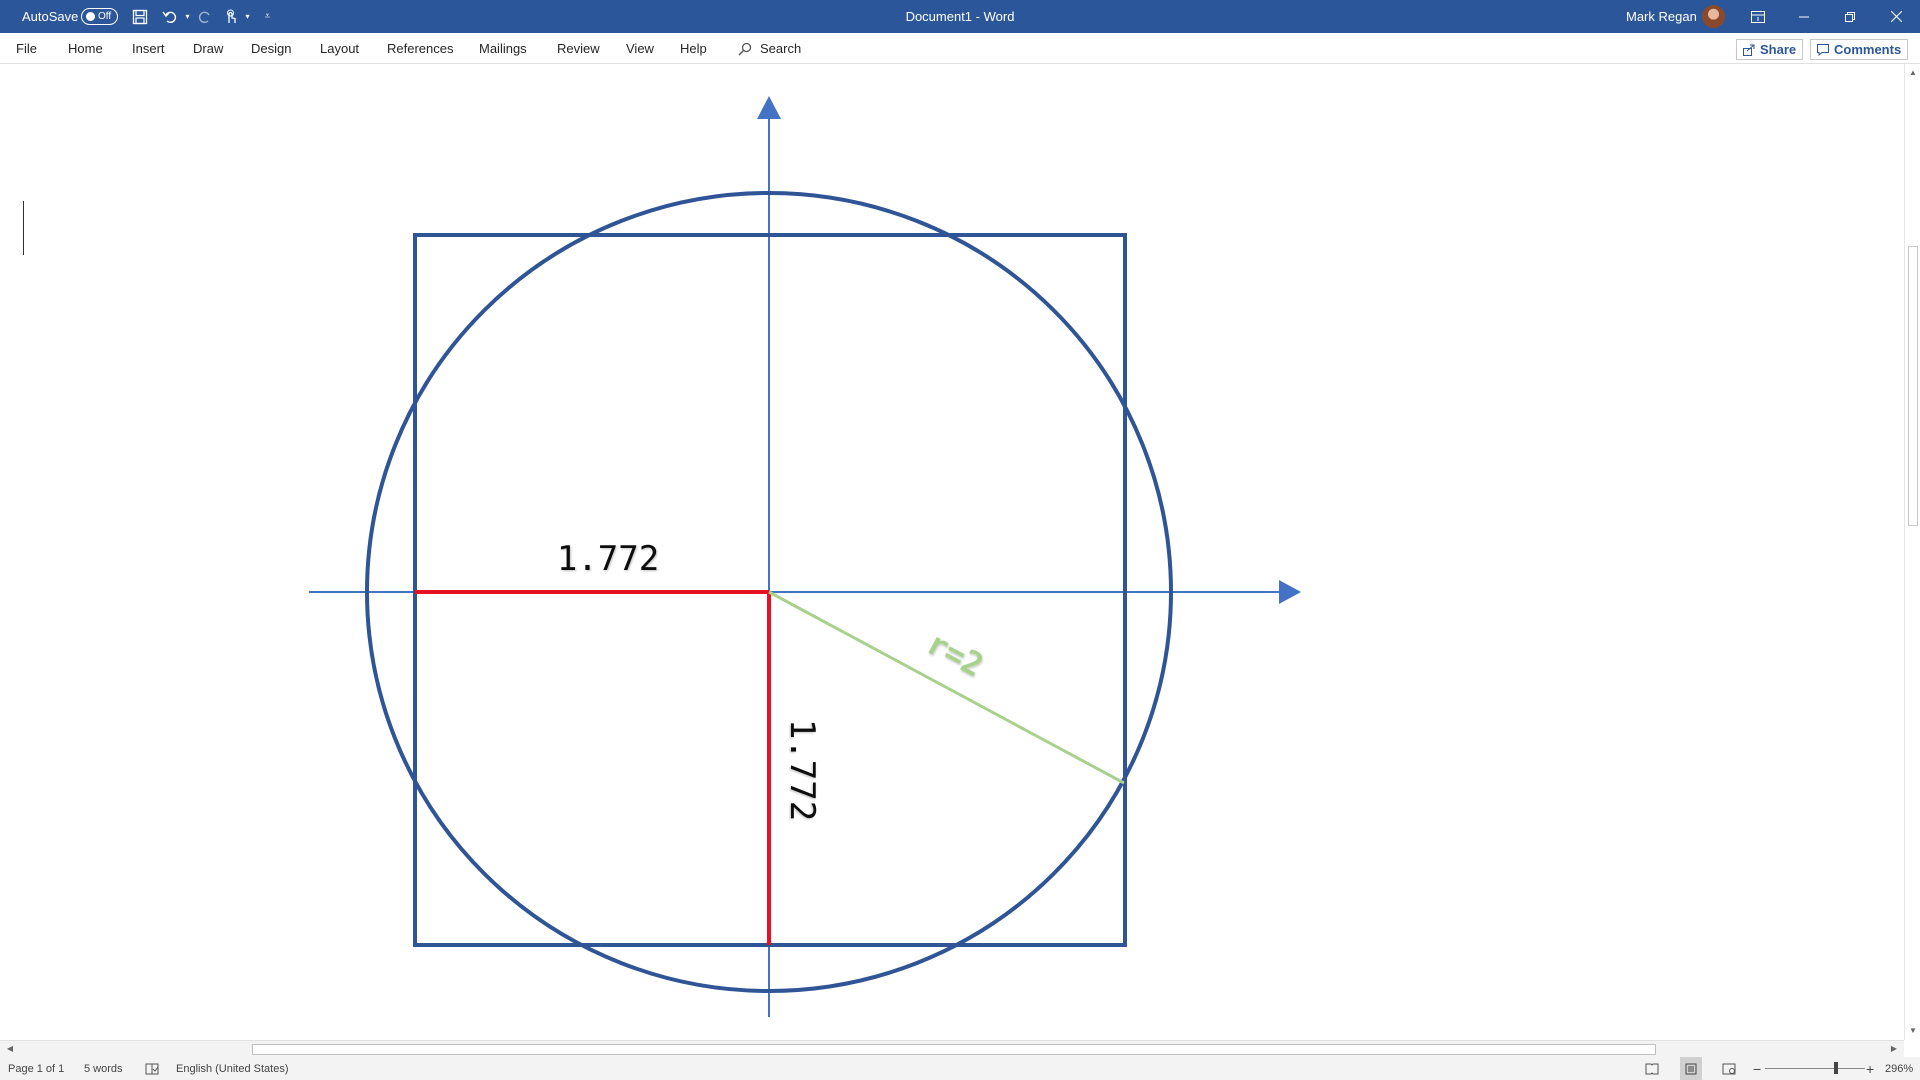 The image size is (1920, 1080). I want to click on zoom-slider-thumb, so click(1836, 1068).